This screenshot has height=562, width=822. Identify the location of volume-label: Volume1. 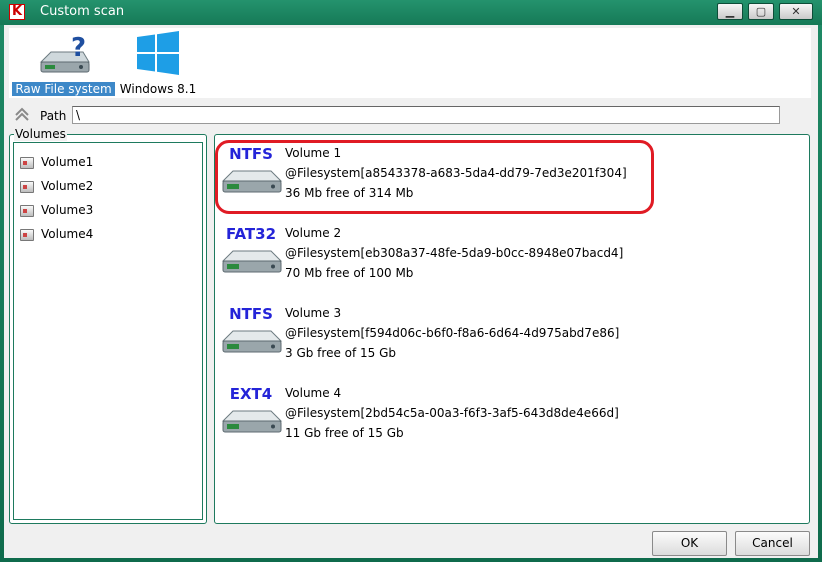
(67, 162).